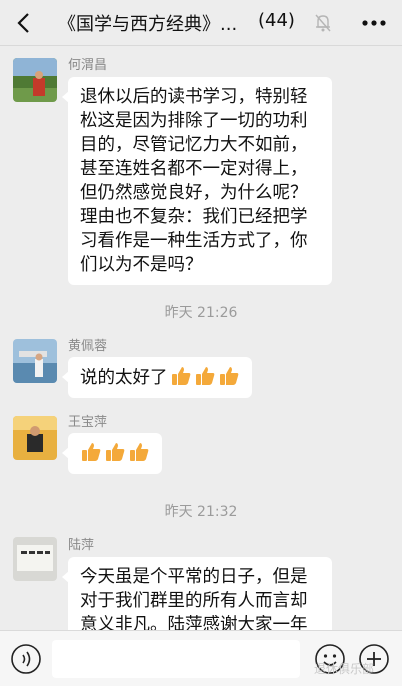  What do you see at coordinates (194, 601) in the screenshot?
I see `message-line: 对于我们群里的所有人而言却` at bounding box center [194, 601].